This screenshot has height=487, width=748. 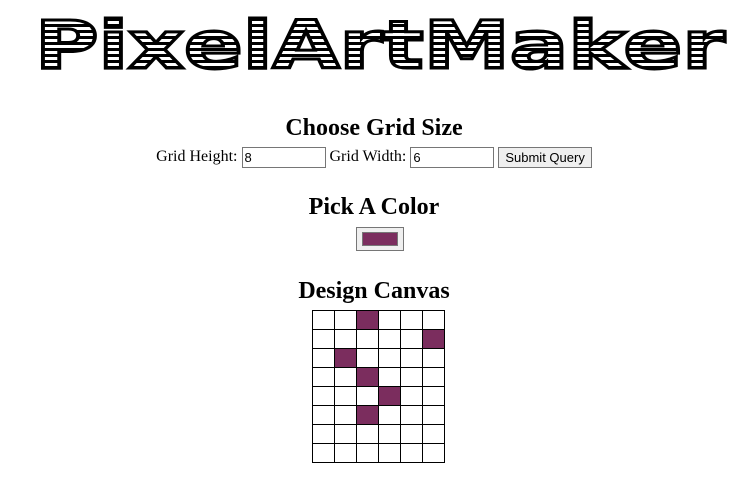 I want to click on grid-width-input, so click(x=452, y=157).